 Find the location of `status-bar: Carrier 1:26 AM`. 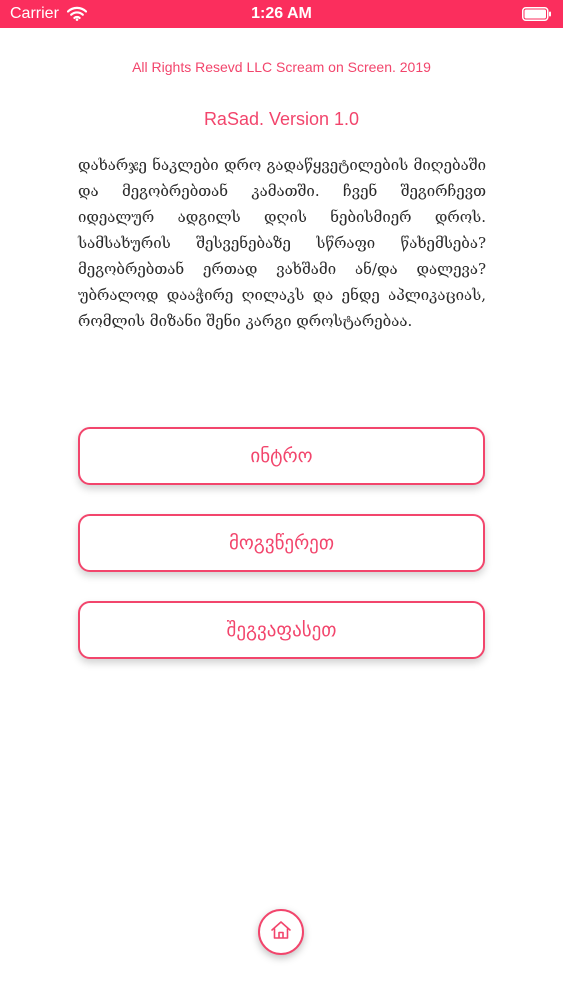

status-bar: Carrier 1:26 AM is located at coordinates (281, 14).